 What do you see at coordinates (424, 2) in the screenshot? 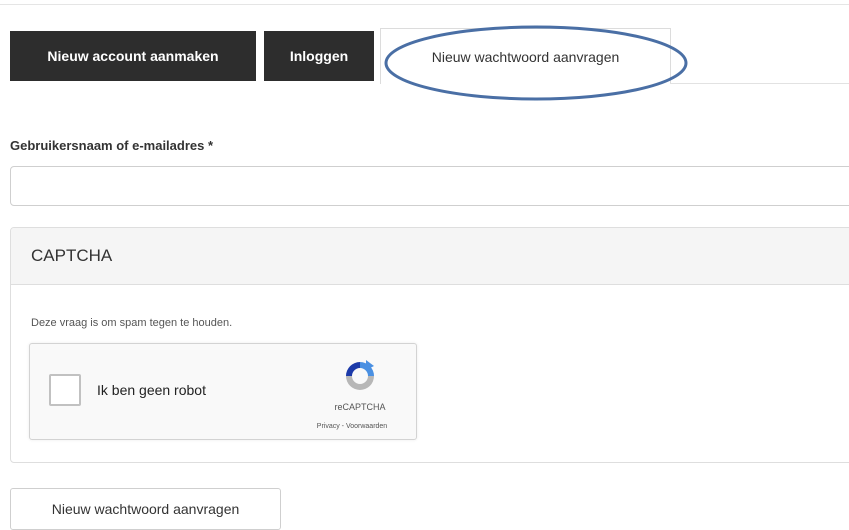
I see `top-divider` at bounding box center [424, 2].